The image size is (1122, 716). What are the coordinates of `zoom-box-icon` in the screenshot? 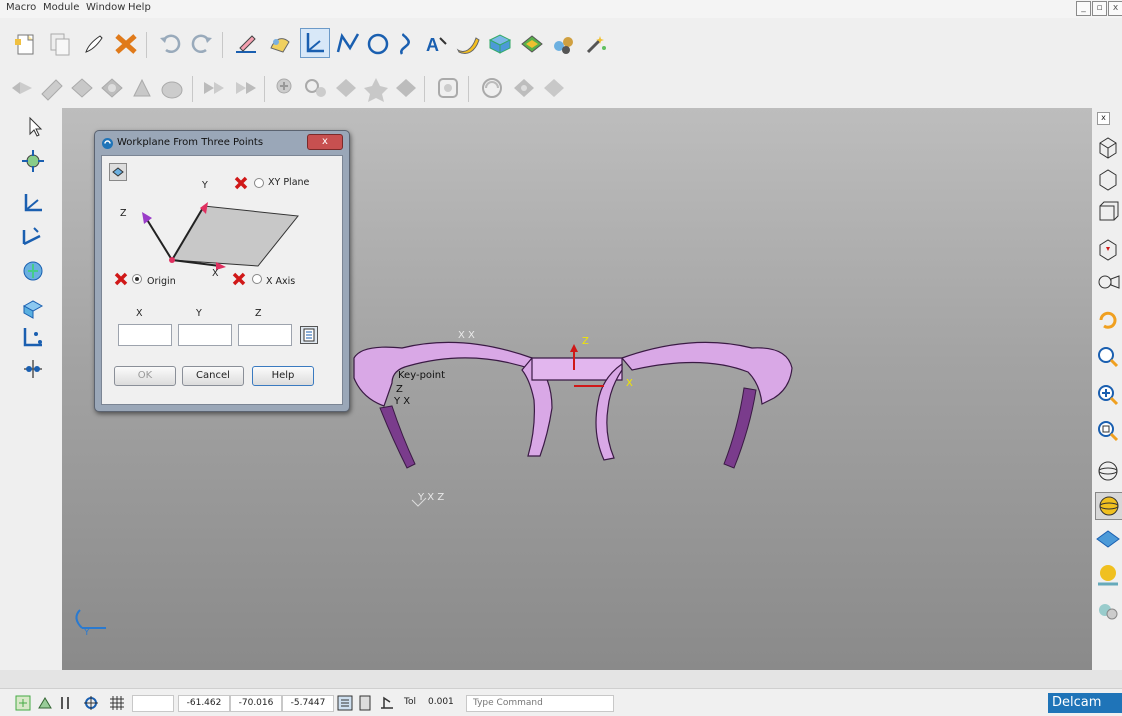 It's located at (1108, 431).